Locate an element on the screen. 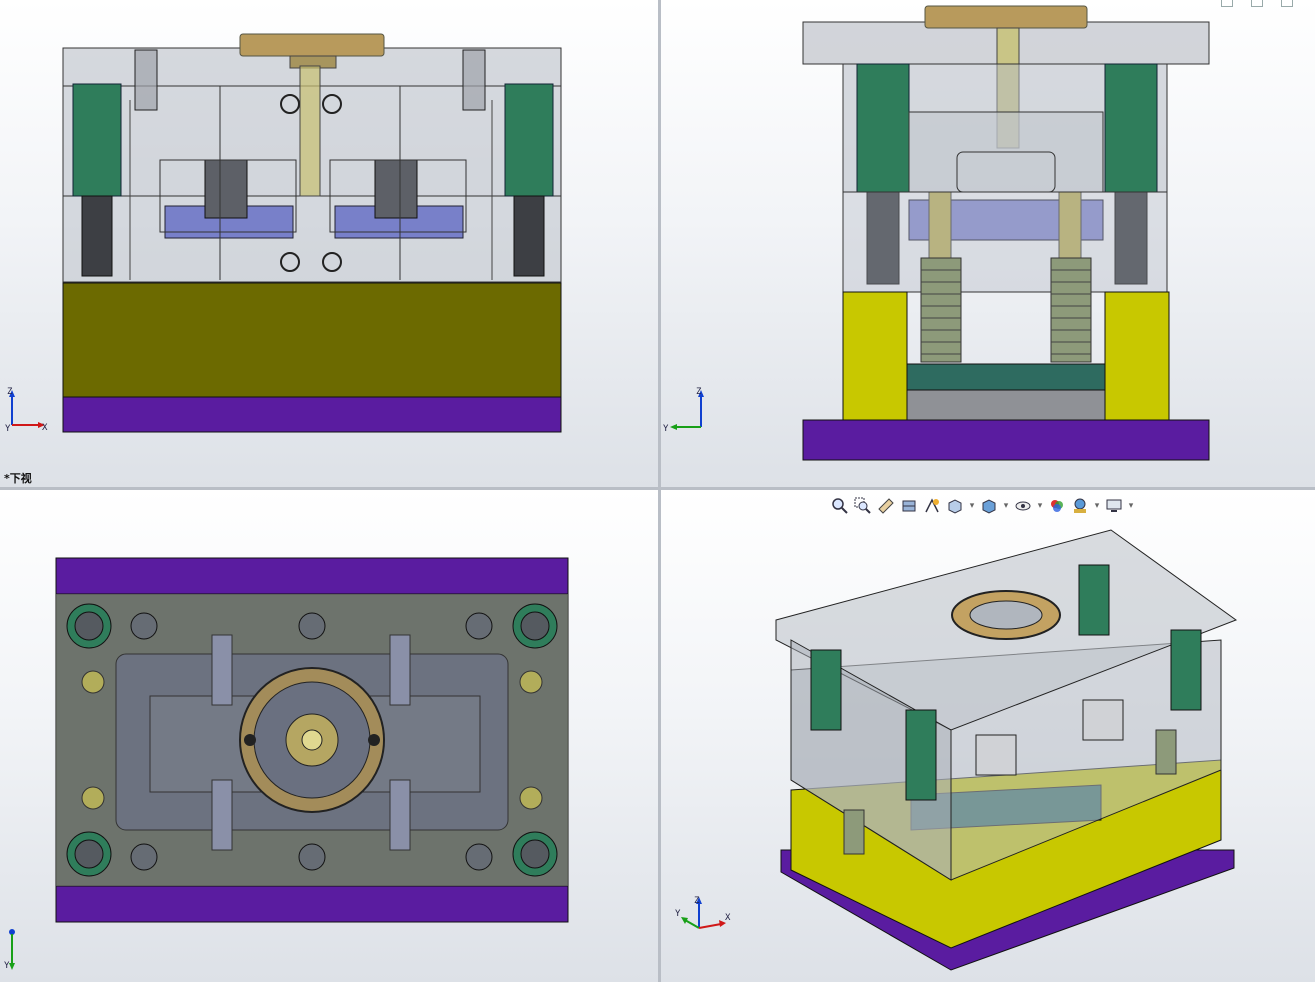 Image resolution: width=1315 pixels, height=982 pixels. apply-scene-dropdown: ▾ is located at coordinates (1097, 506).